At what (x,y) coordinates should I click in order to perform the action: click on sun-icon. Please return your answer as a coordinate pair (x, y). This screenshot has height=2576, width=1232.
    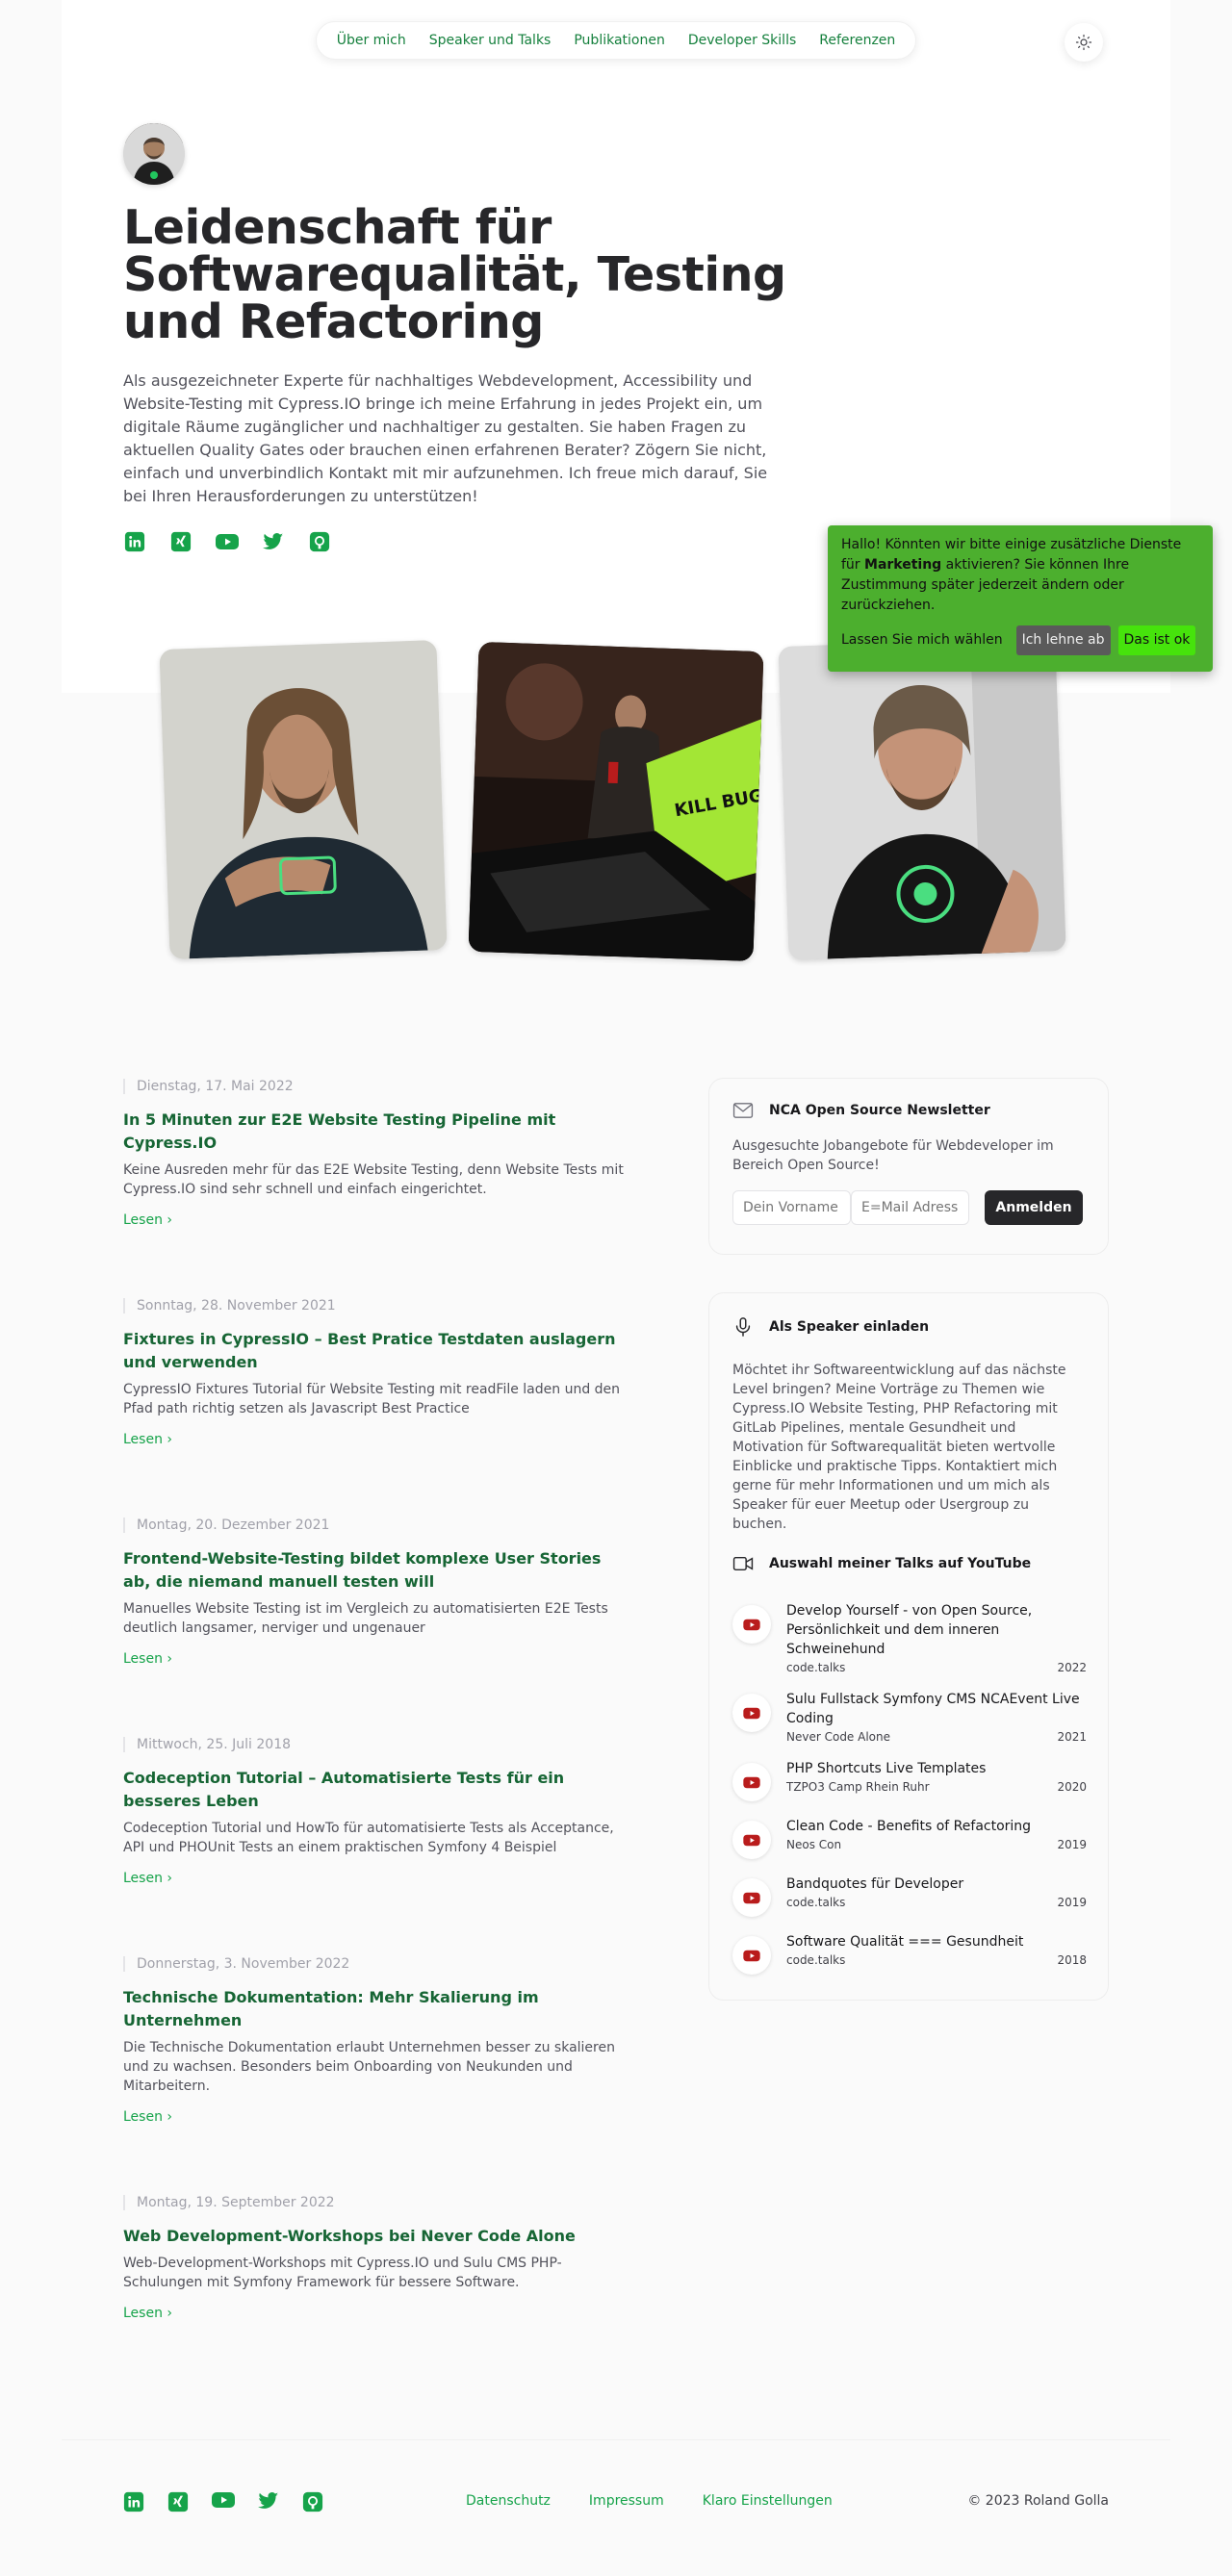
    Looking at the image, I should click on (1083, 42).